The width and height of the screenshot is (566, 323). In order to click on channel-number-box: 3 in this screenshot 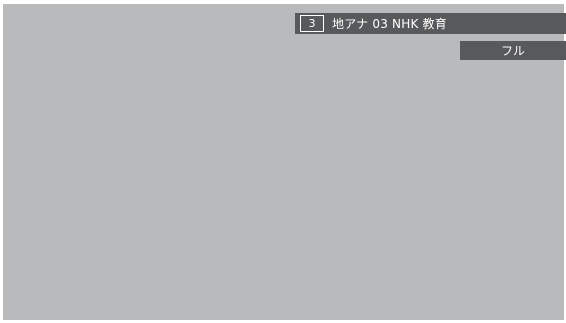, I will do `click(312, 23)`.